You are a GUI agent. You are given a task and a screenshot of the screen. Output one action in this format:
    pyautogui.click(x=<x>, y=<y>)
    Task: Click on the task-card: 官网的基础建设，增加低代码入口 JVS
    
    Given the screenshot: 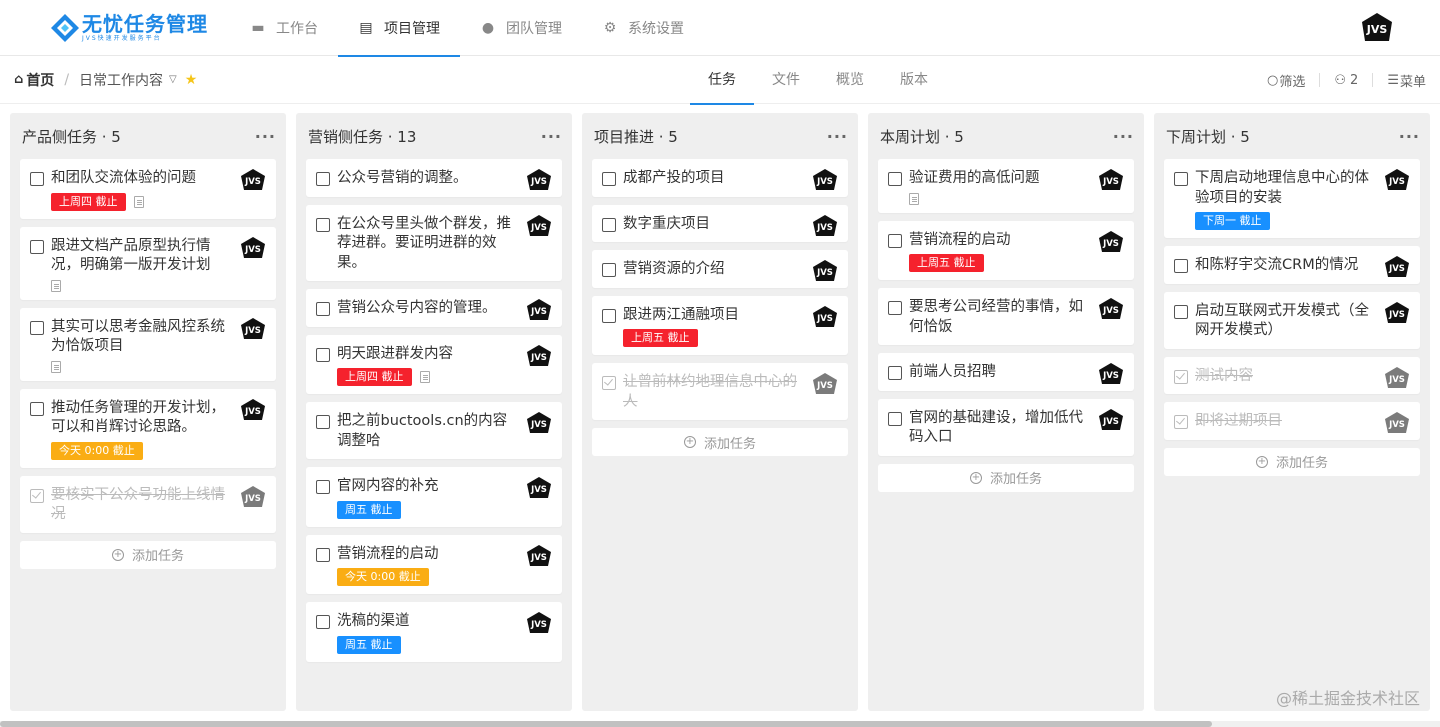 What is the action you would take?
    pyautogui.click(x=1006, y=427)
    